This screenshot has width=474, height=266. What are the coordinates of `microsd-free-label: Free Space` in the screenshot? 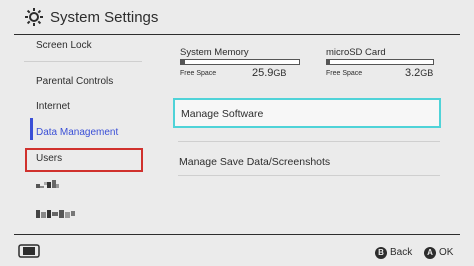 It's located at (344, 73).